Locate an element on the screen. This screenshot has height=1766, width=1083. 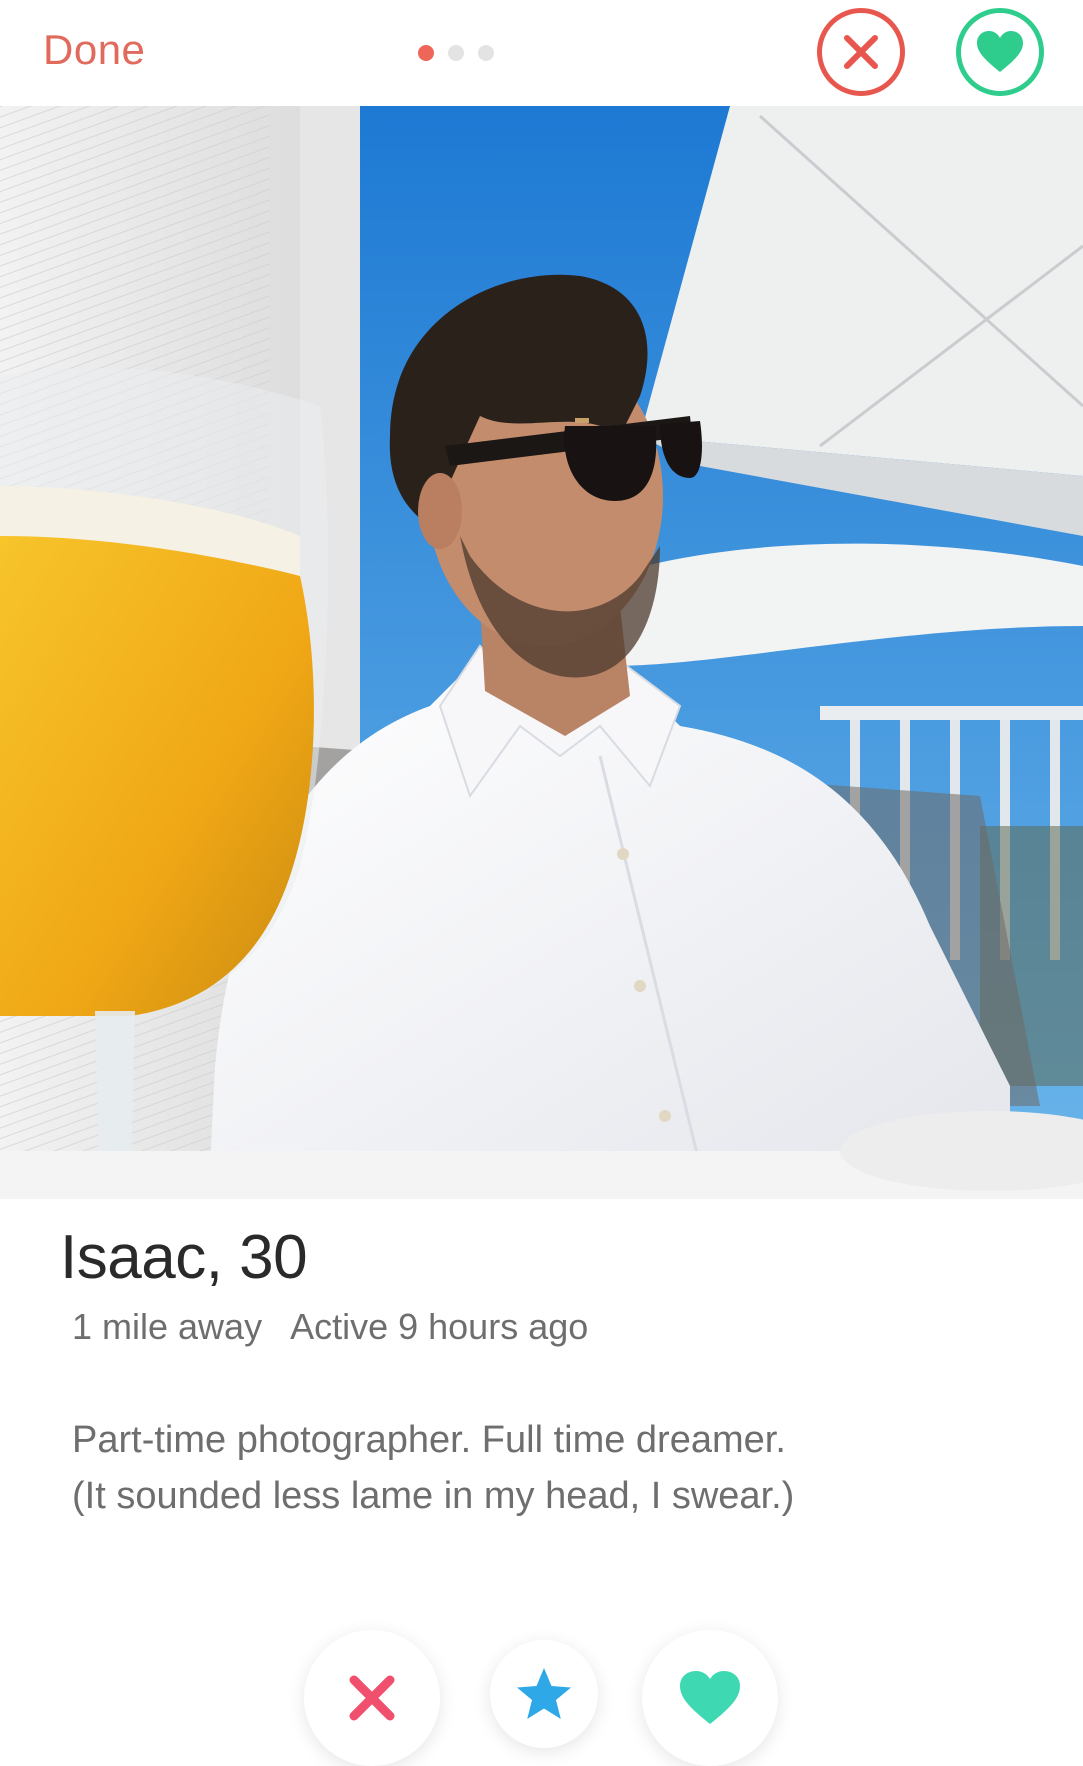
profile-meta: 1 mile away Active 9 hours ago is located at coordinates (330, 1327).